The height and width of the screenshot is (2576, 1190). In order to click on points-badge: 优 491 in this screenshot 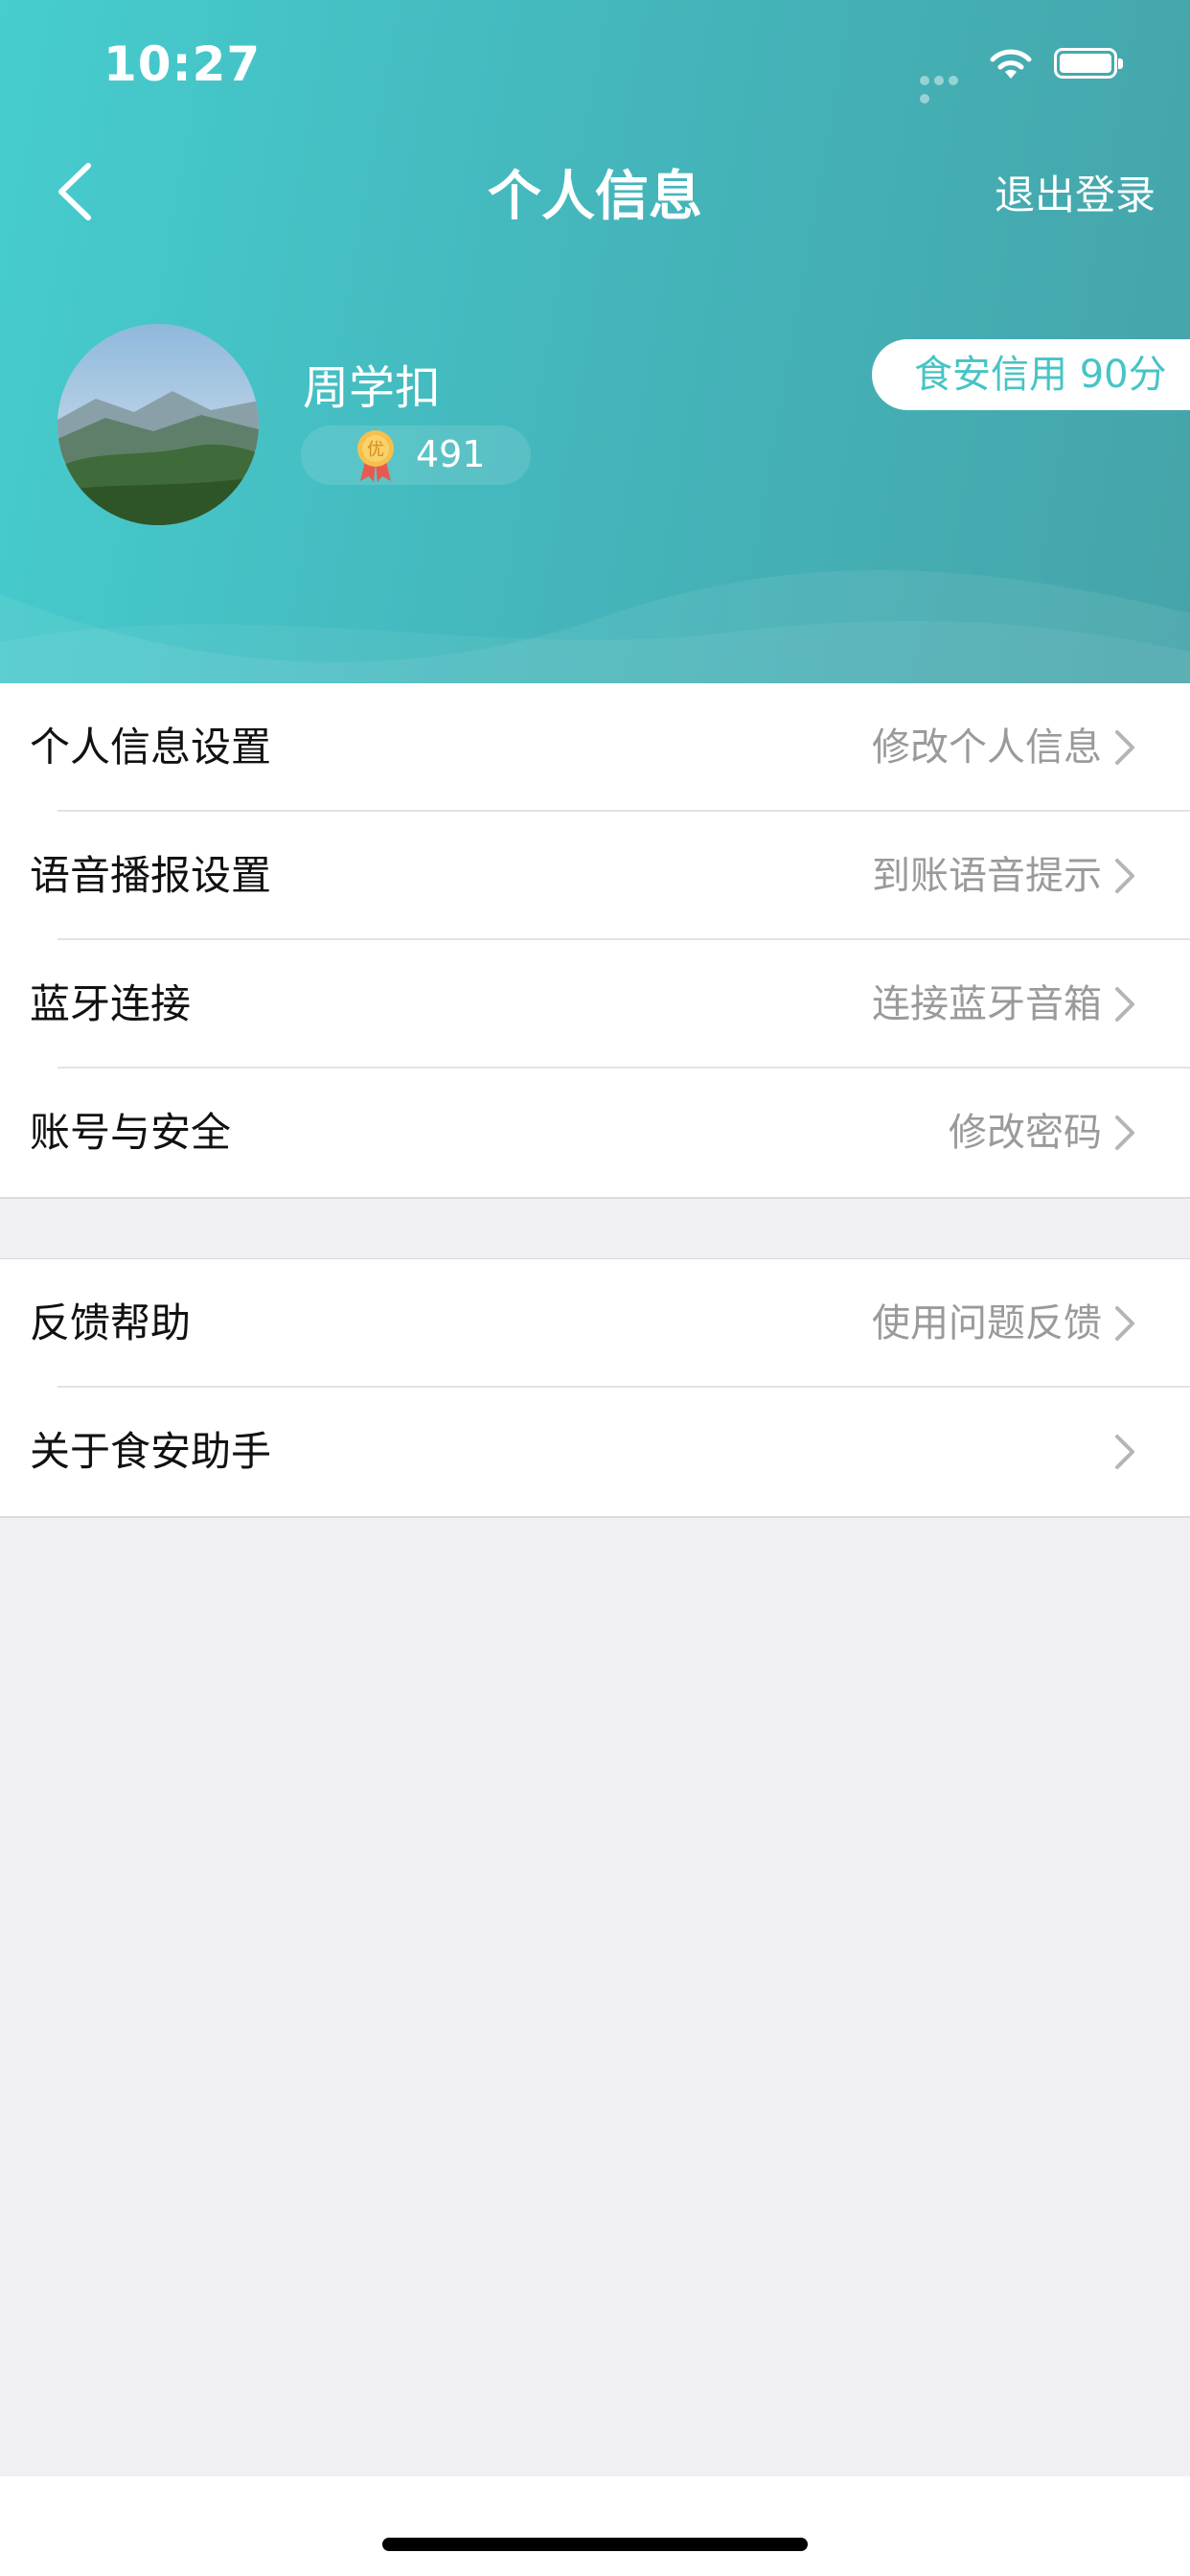, I will do `click(416, 455)`.